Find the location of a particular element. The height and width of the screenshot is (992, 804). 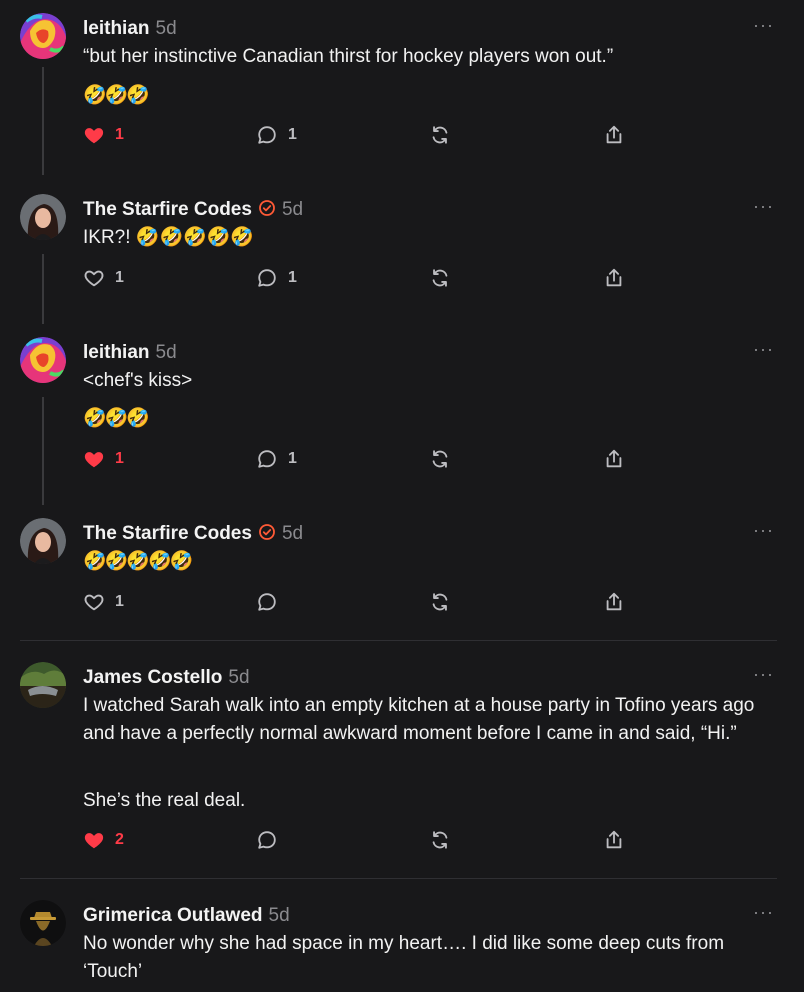

post-header: James Costello 5d is located at coordinates (166, 678).